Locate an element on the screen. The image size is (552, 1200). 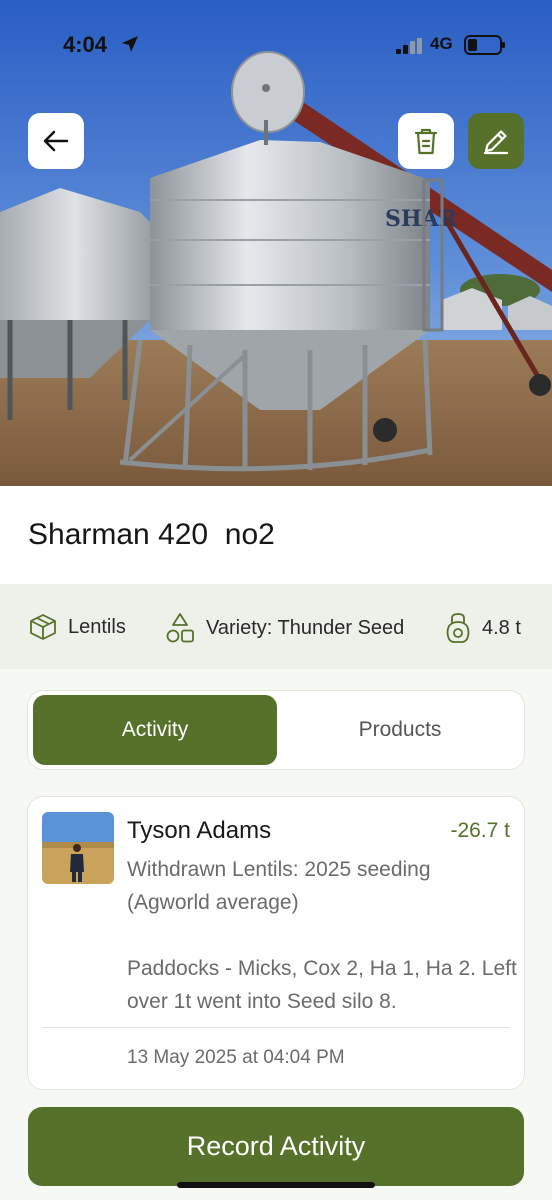
shapes-icon is located at coordinates (180, 628).